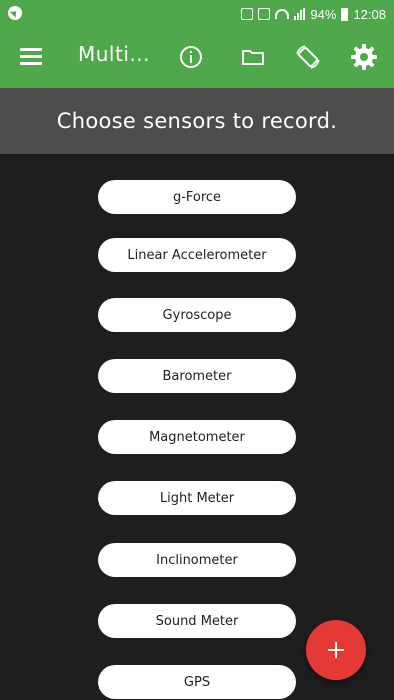 The width and height of the screenshot is (394, 700). What do you see at coordinates (15, 13) in the screenshot?
I see `navigation-icon` at bounding box center [15, 13].